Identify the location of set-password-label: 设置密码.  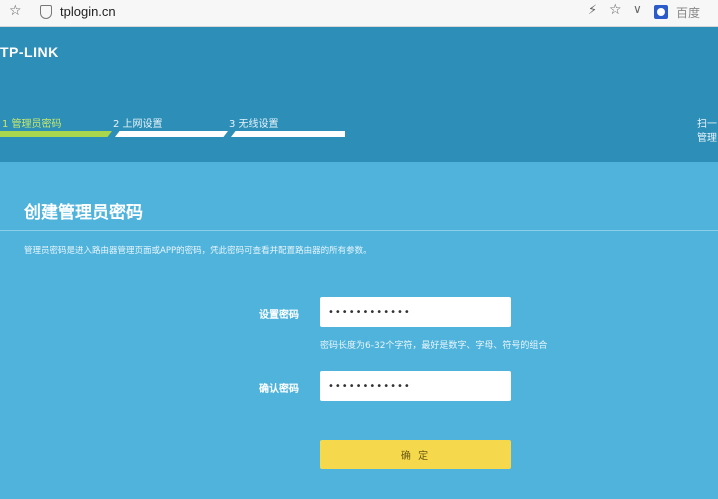
(279, 315).